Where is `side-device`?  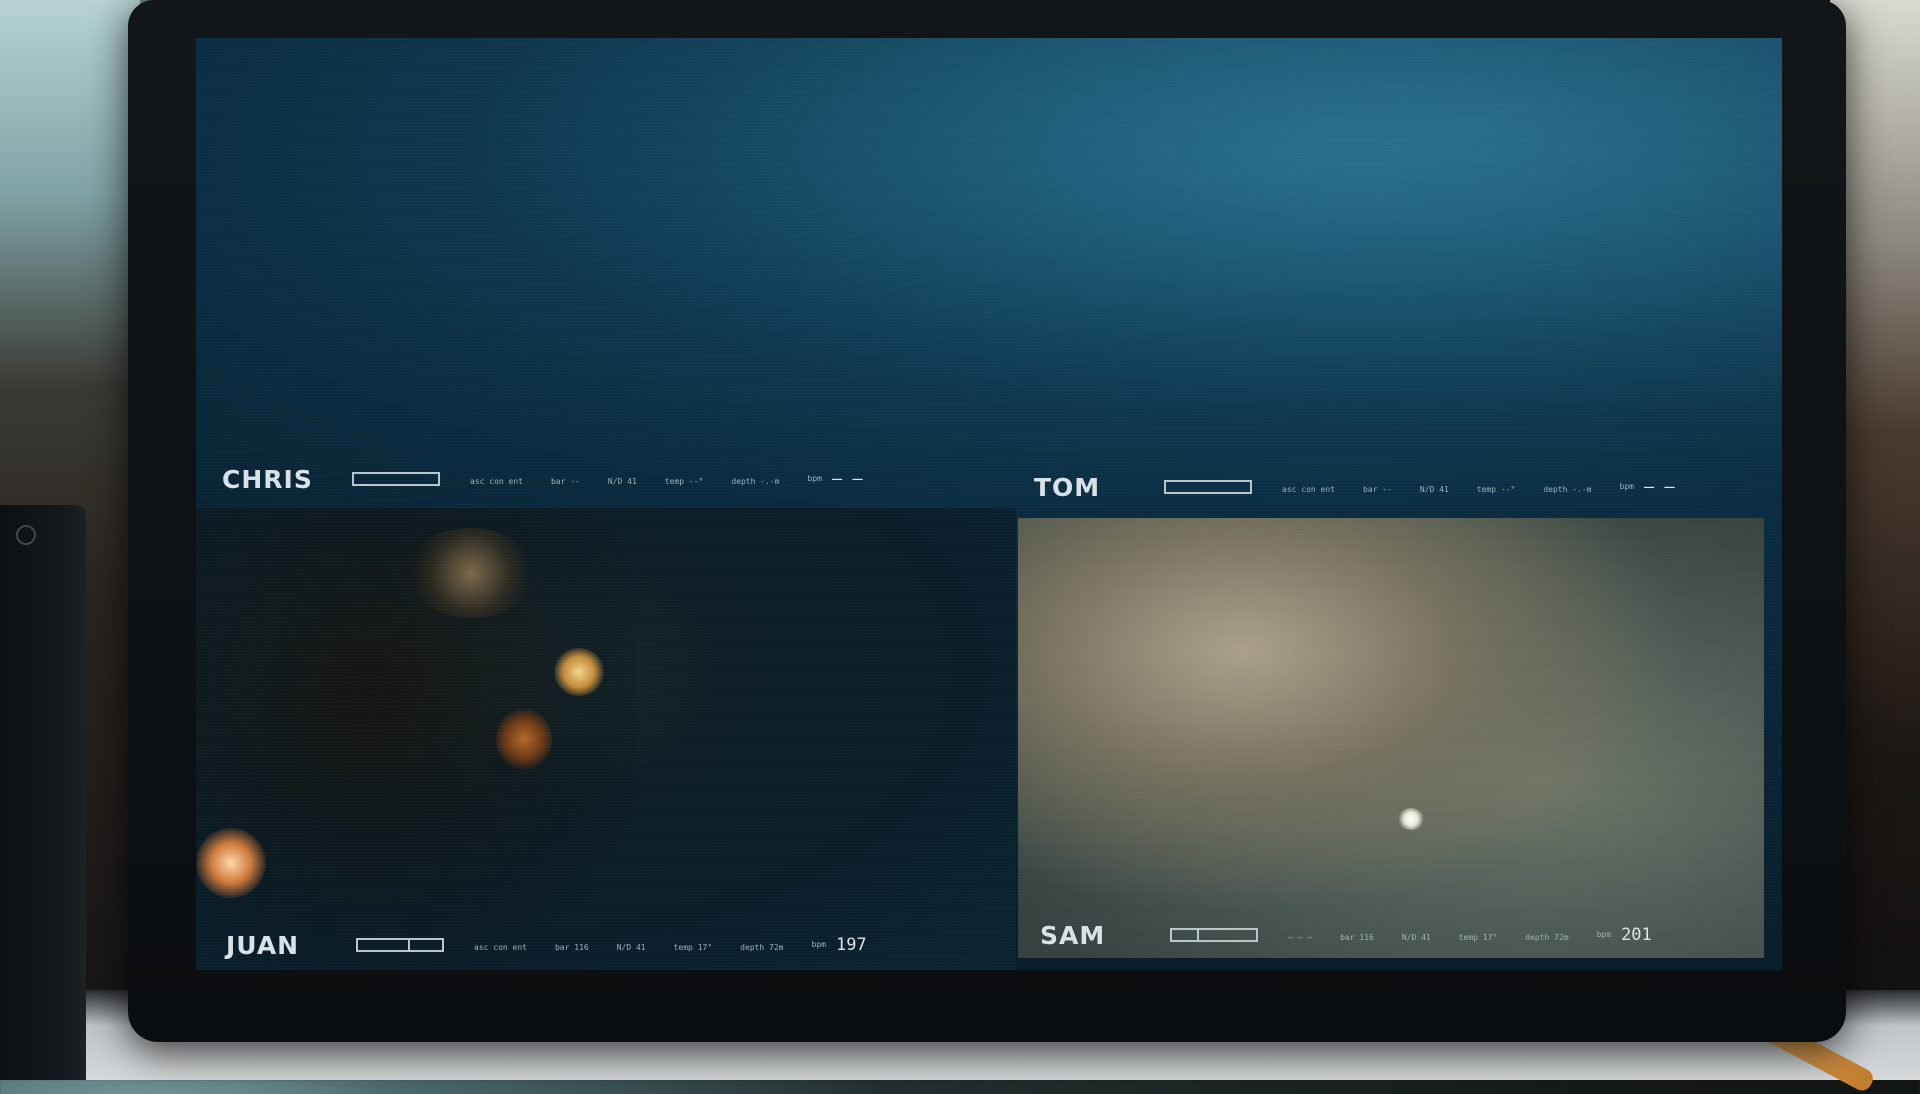 side-device is located at coordinates (43, 792).